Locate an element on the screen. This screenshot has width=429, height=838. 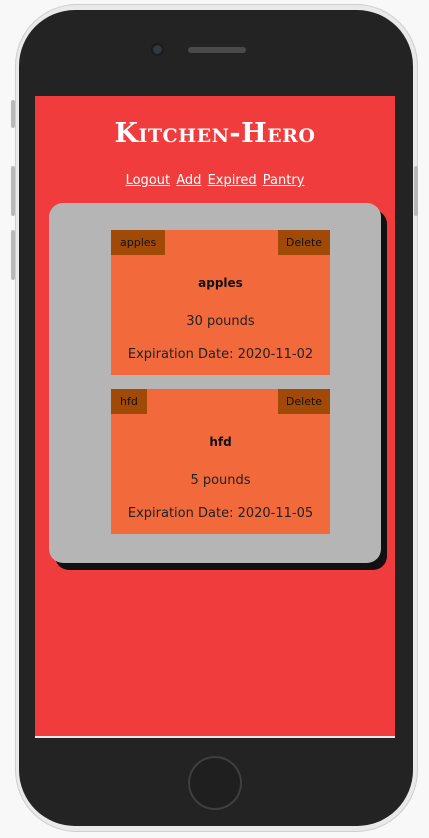
volume-up-button is located at coordinates (13, 191).